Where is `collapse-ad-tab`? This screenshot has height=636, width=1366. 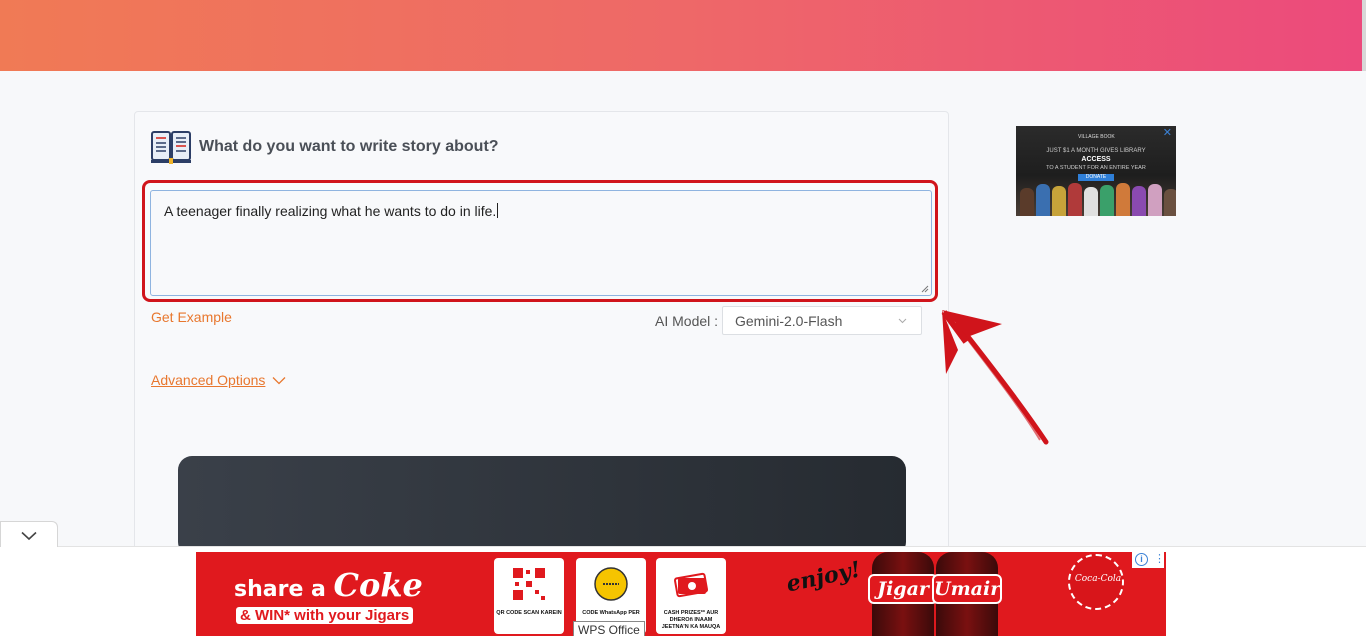
collapse-ad-tab is located at coordinates (29, 534).